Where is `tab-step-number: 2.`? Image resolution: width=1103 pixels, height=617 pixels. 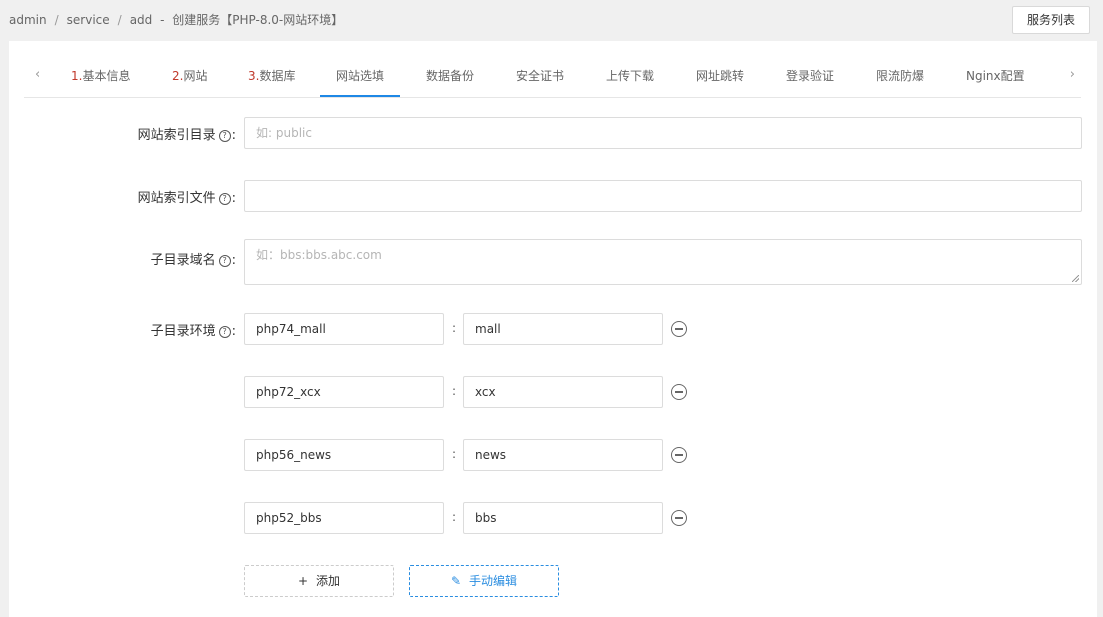 tab-step-number: 2. is located at coordinates (178, 76).